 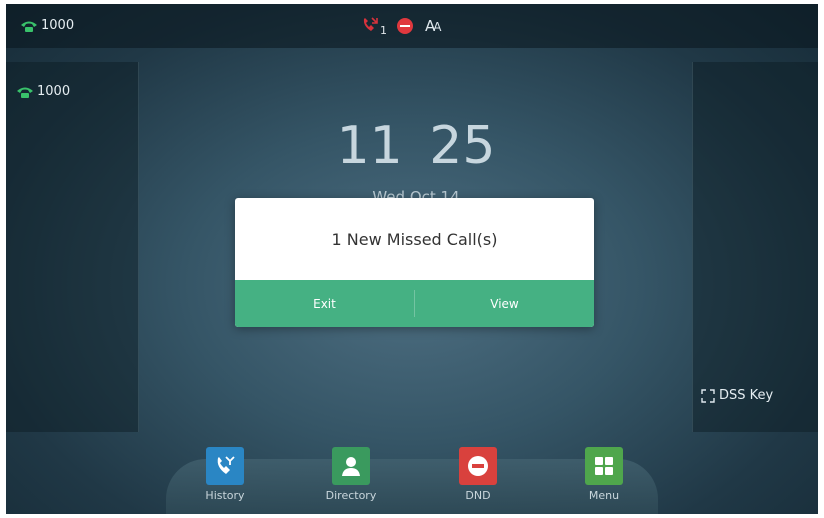 I want to click on dss-key: DSS Key, so click(x=737, y=395).